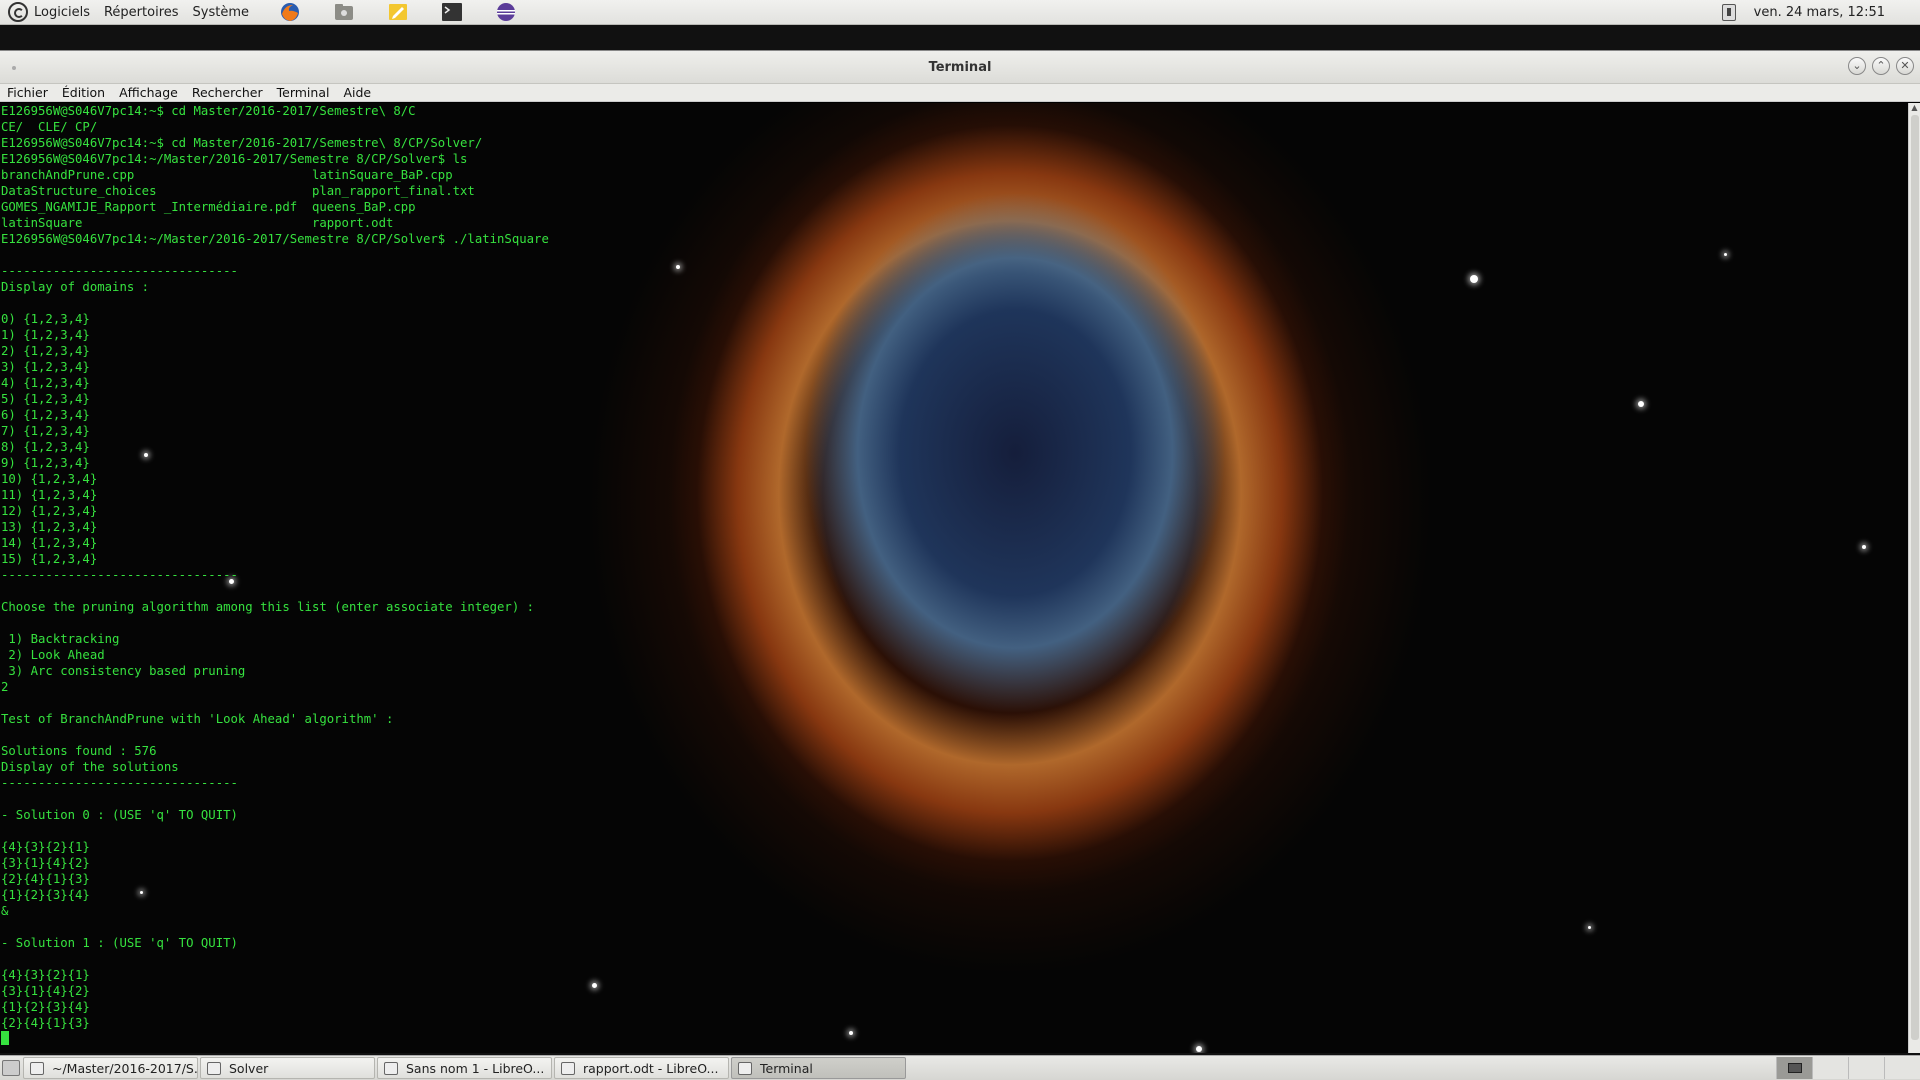 The image size is (1920, 1080). What do you see at coordinates (1914, 107) in the screenshot?
I see `scroll-up-icon: ▲` at bounding box center [1914, 107].